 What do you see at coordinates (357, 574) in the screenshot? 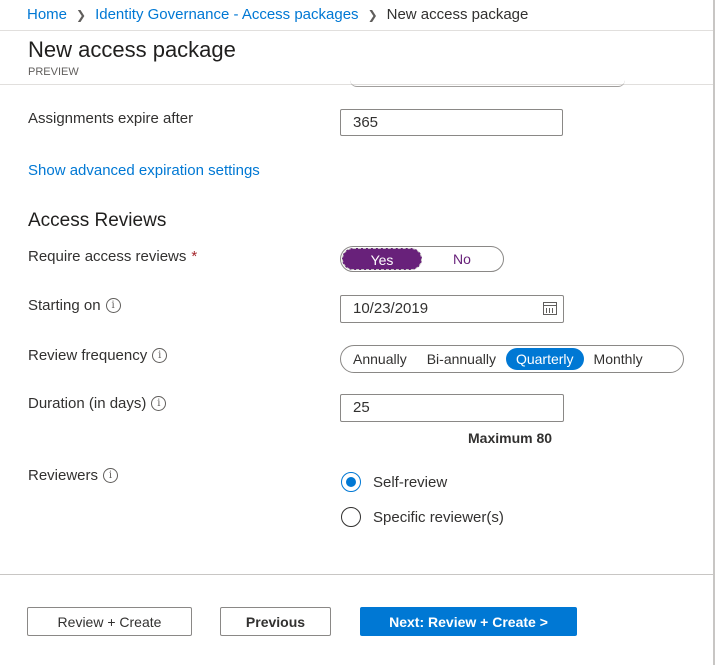
I see `footer-divider` at bounding box center [357, 574].